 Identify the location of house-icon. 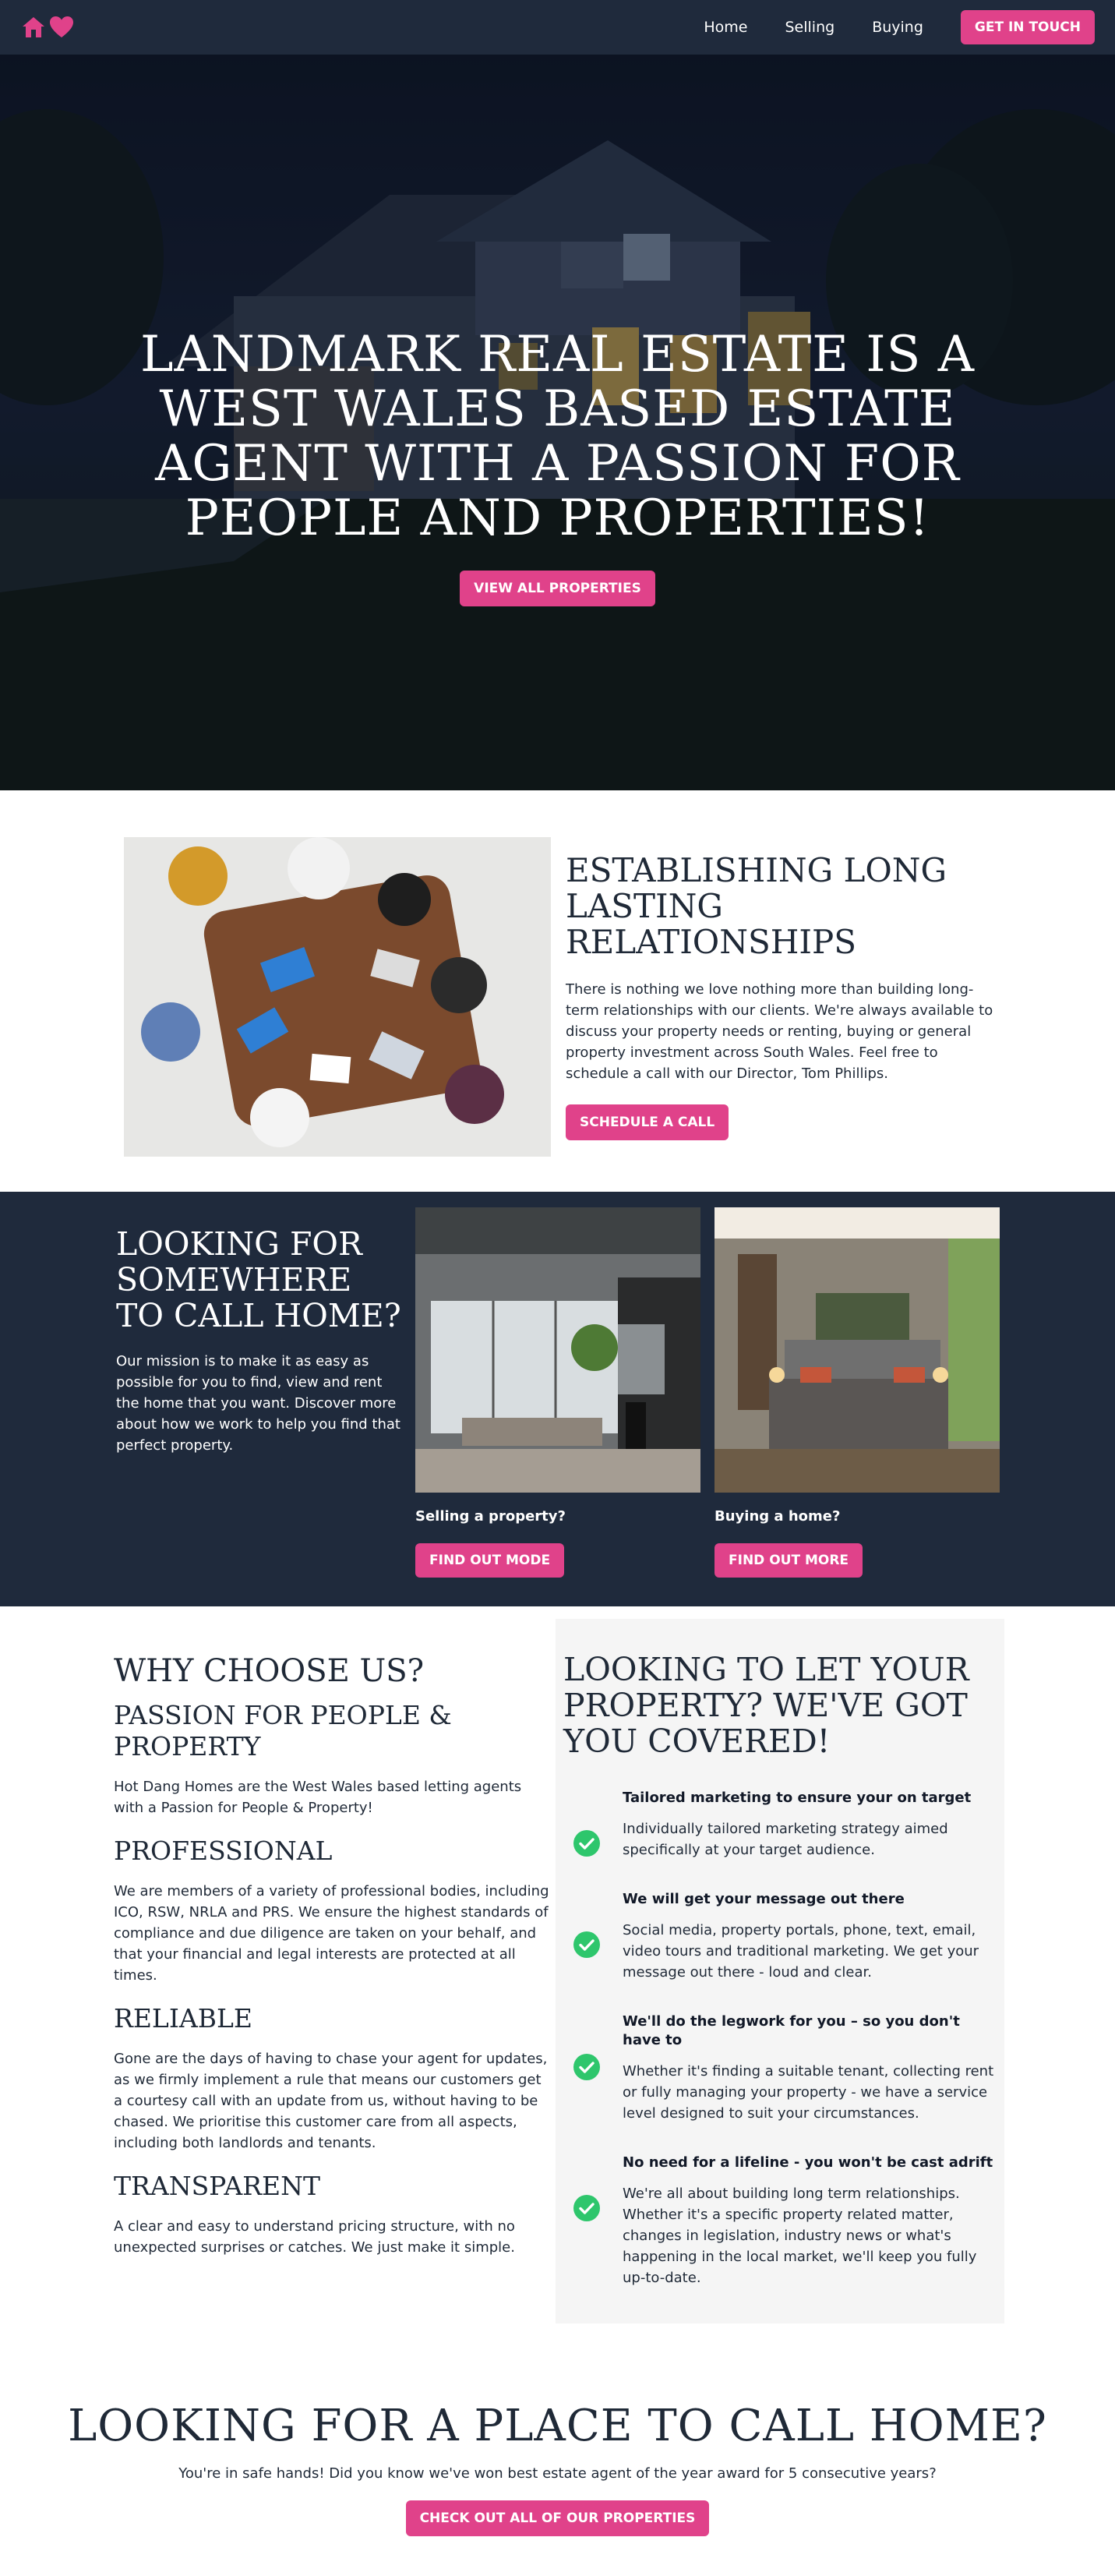
(33, 27).